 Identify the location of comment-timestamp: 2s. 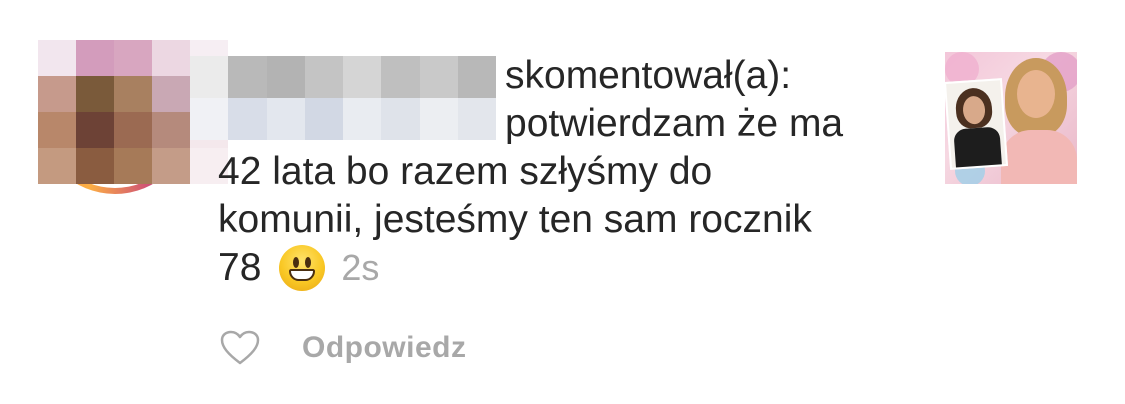
(360, 267).